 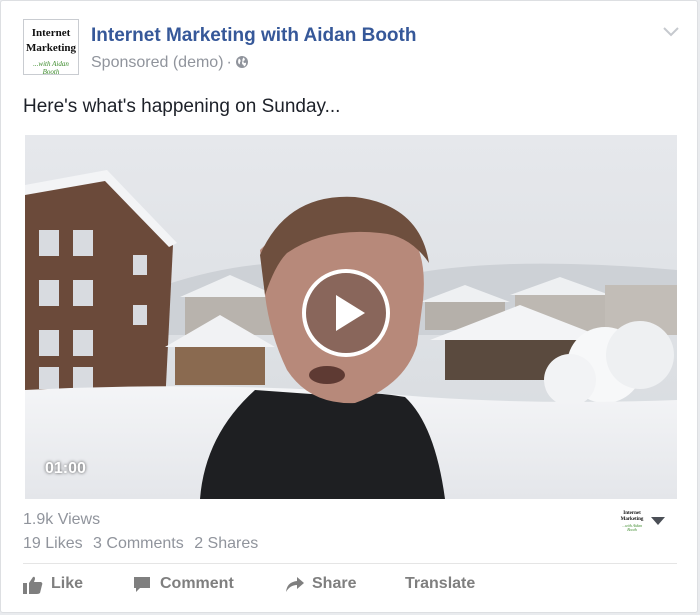 I want to click on like-button: Like, so click(x=58, y=586).